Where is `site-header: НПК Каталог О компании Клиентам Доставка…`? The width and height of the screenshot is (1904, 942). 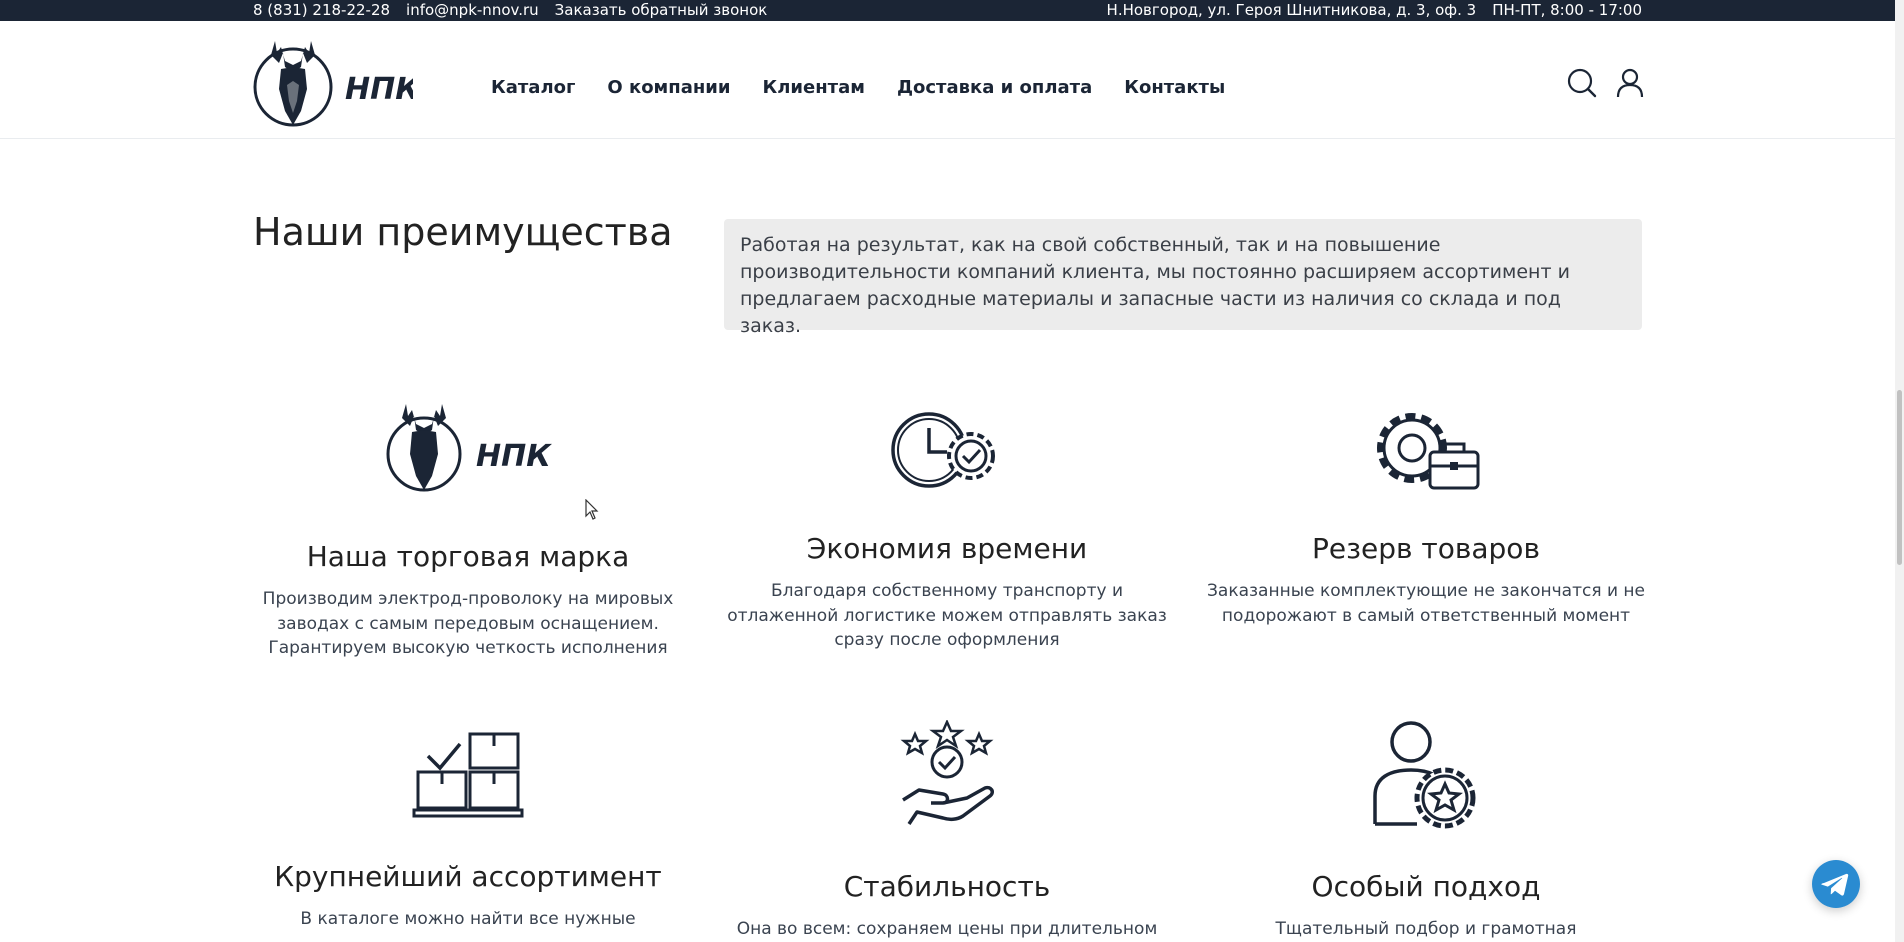 site-header: НПК Каталог О компании Клиентам Доставка… is located at coordinates (952, 80).